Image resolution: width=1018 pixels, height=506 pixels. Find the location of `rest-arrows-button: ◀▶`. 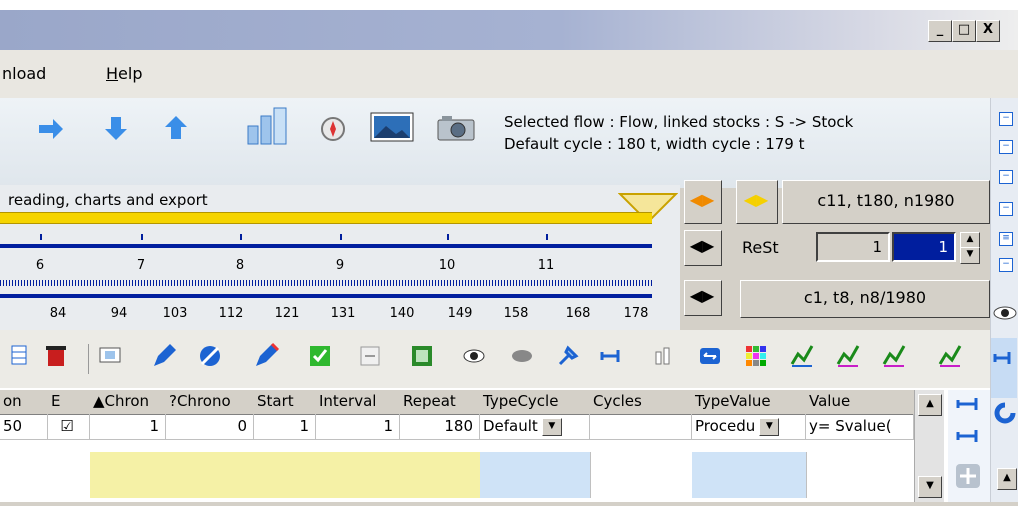

rest-arrows-button: ◀▶ is located at coordinates (703, 248).